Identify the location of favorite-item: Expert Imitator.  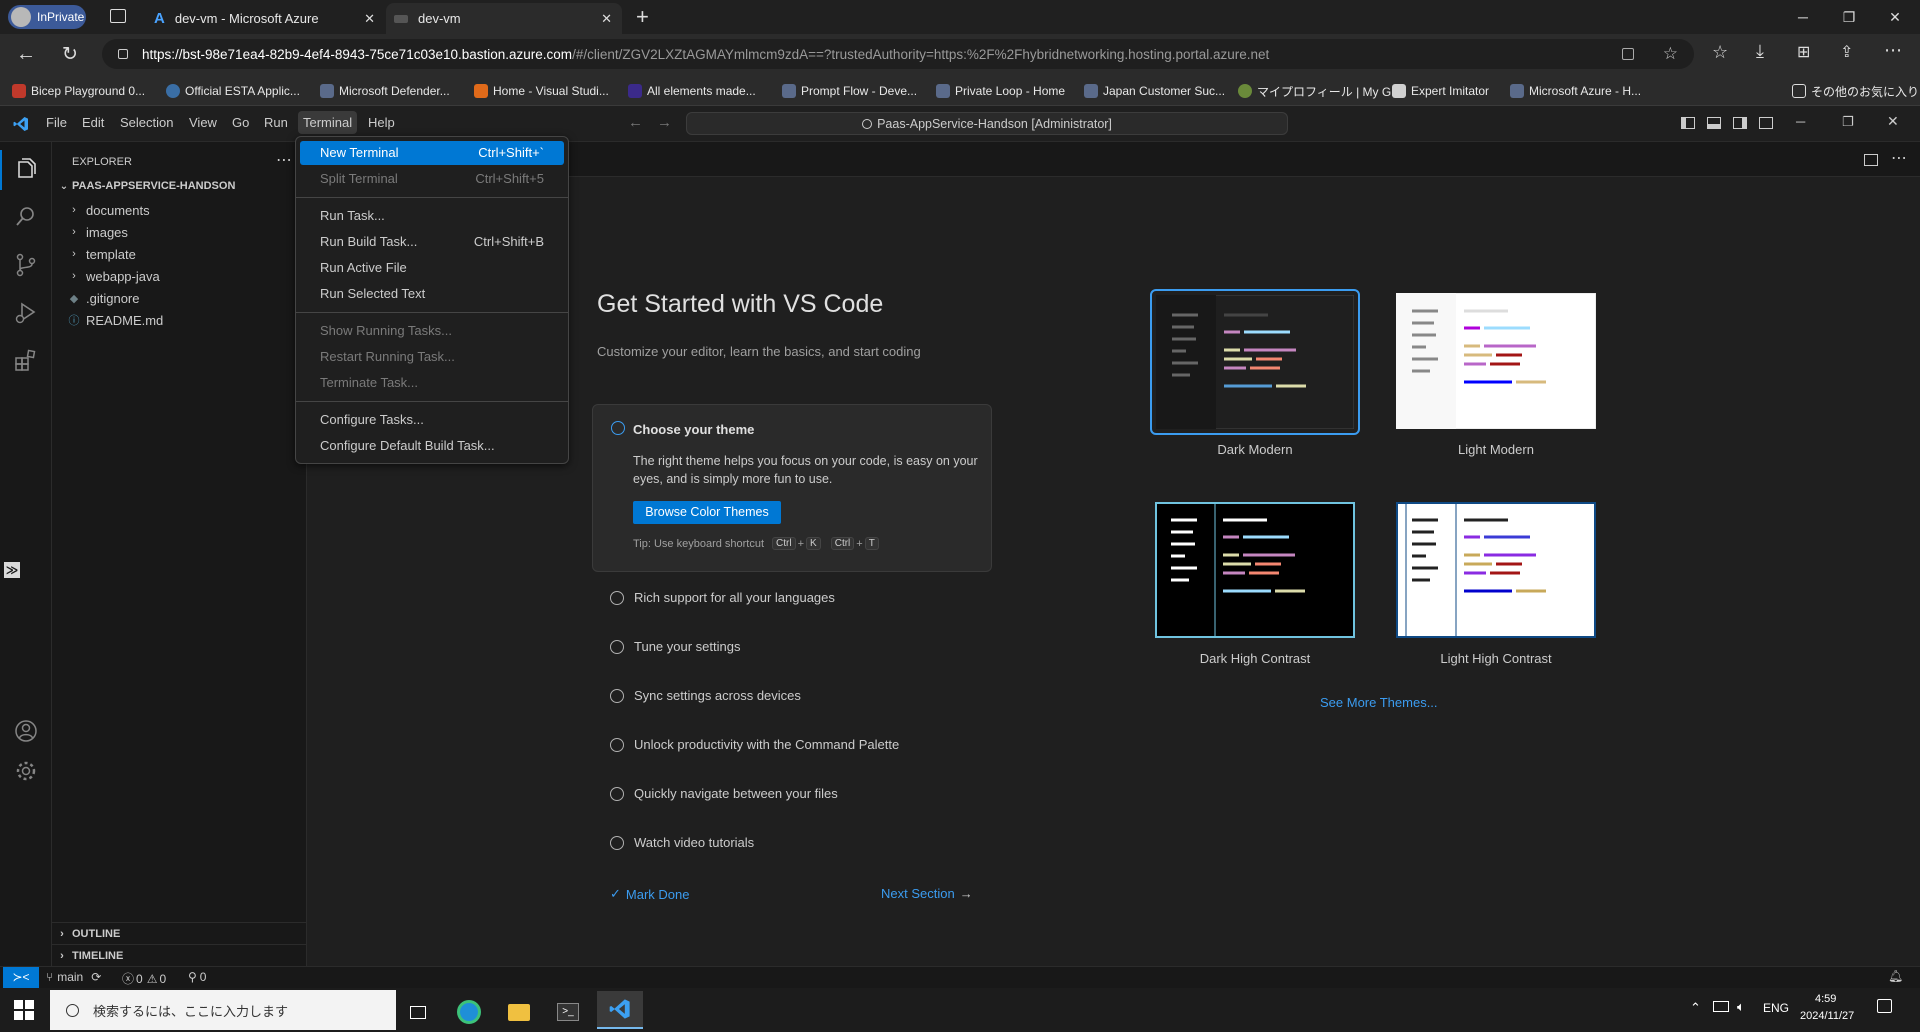
(1440, 91).